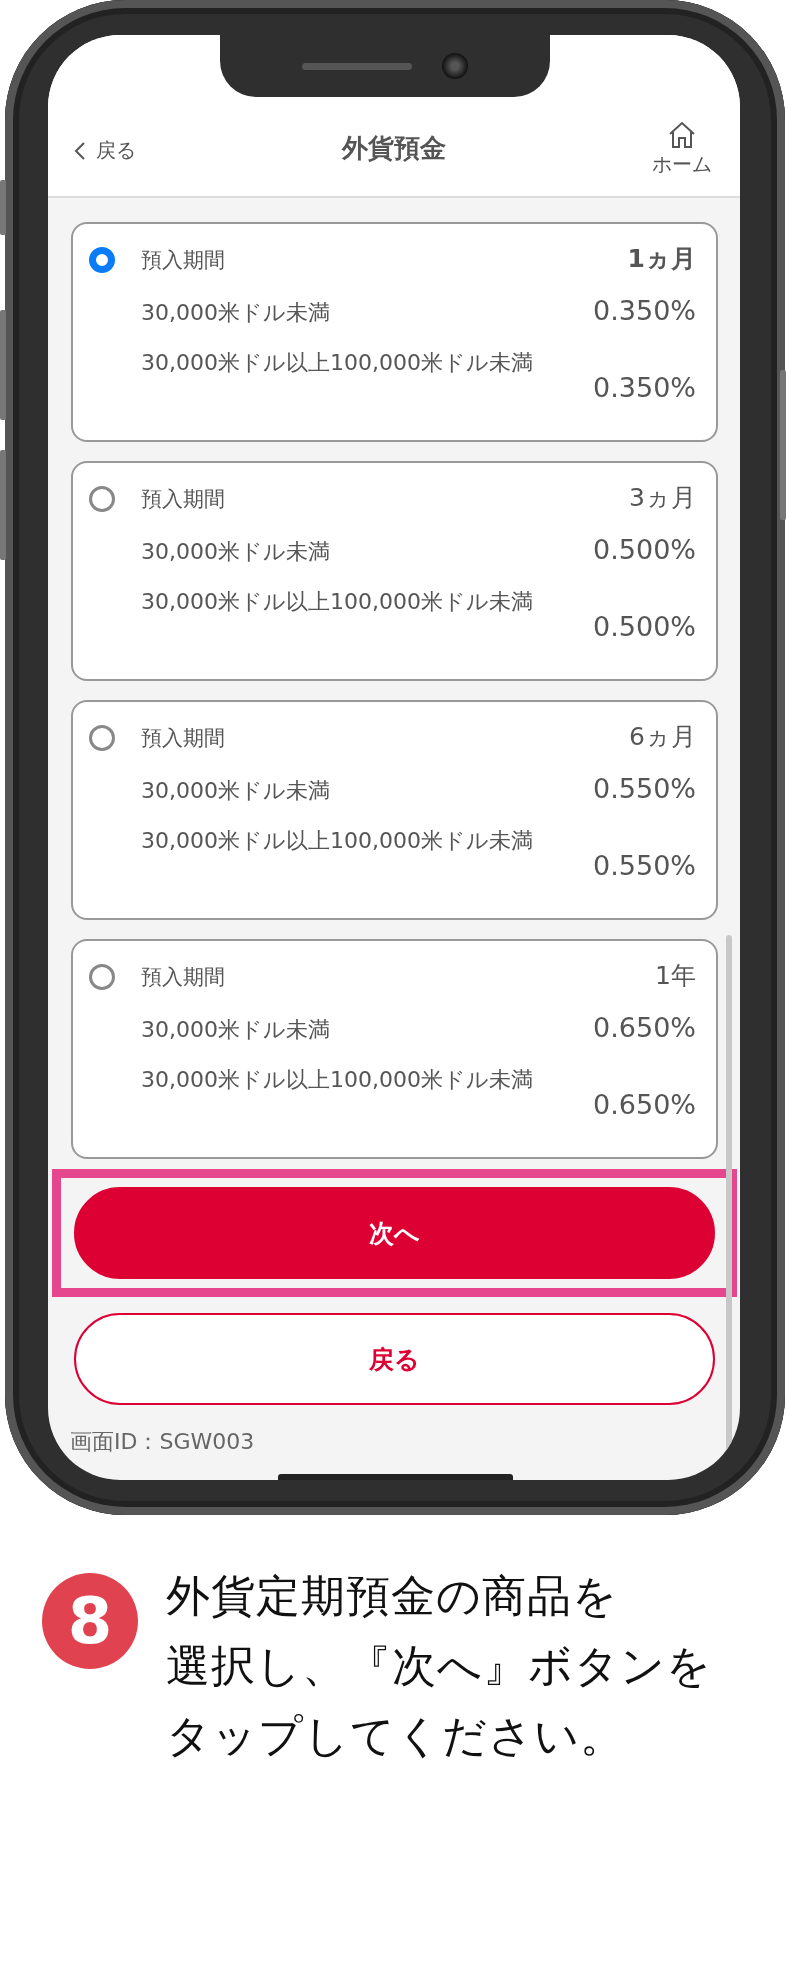 This screenshot has width=786, height=1977. Describe the element at coordinates (682, 135) in the screenshot. I see `home-icon` at that location.